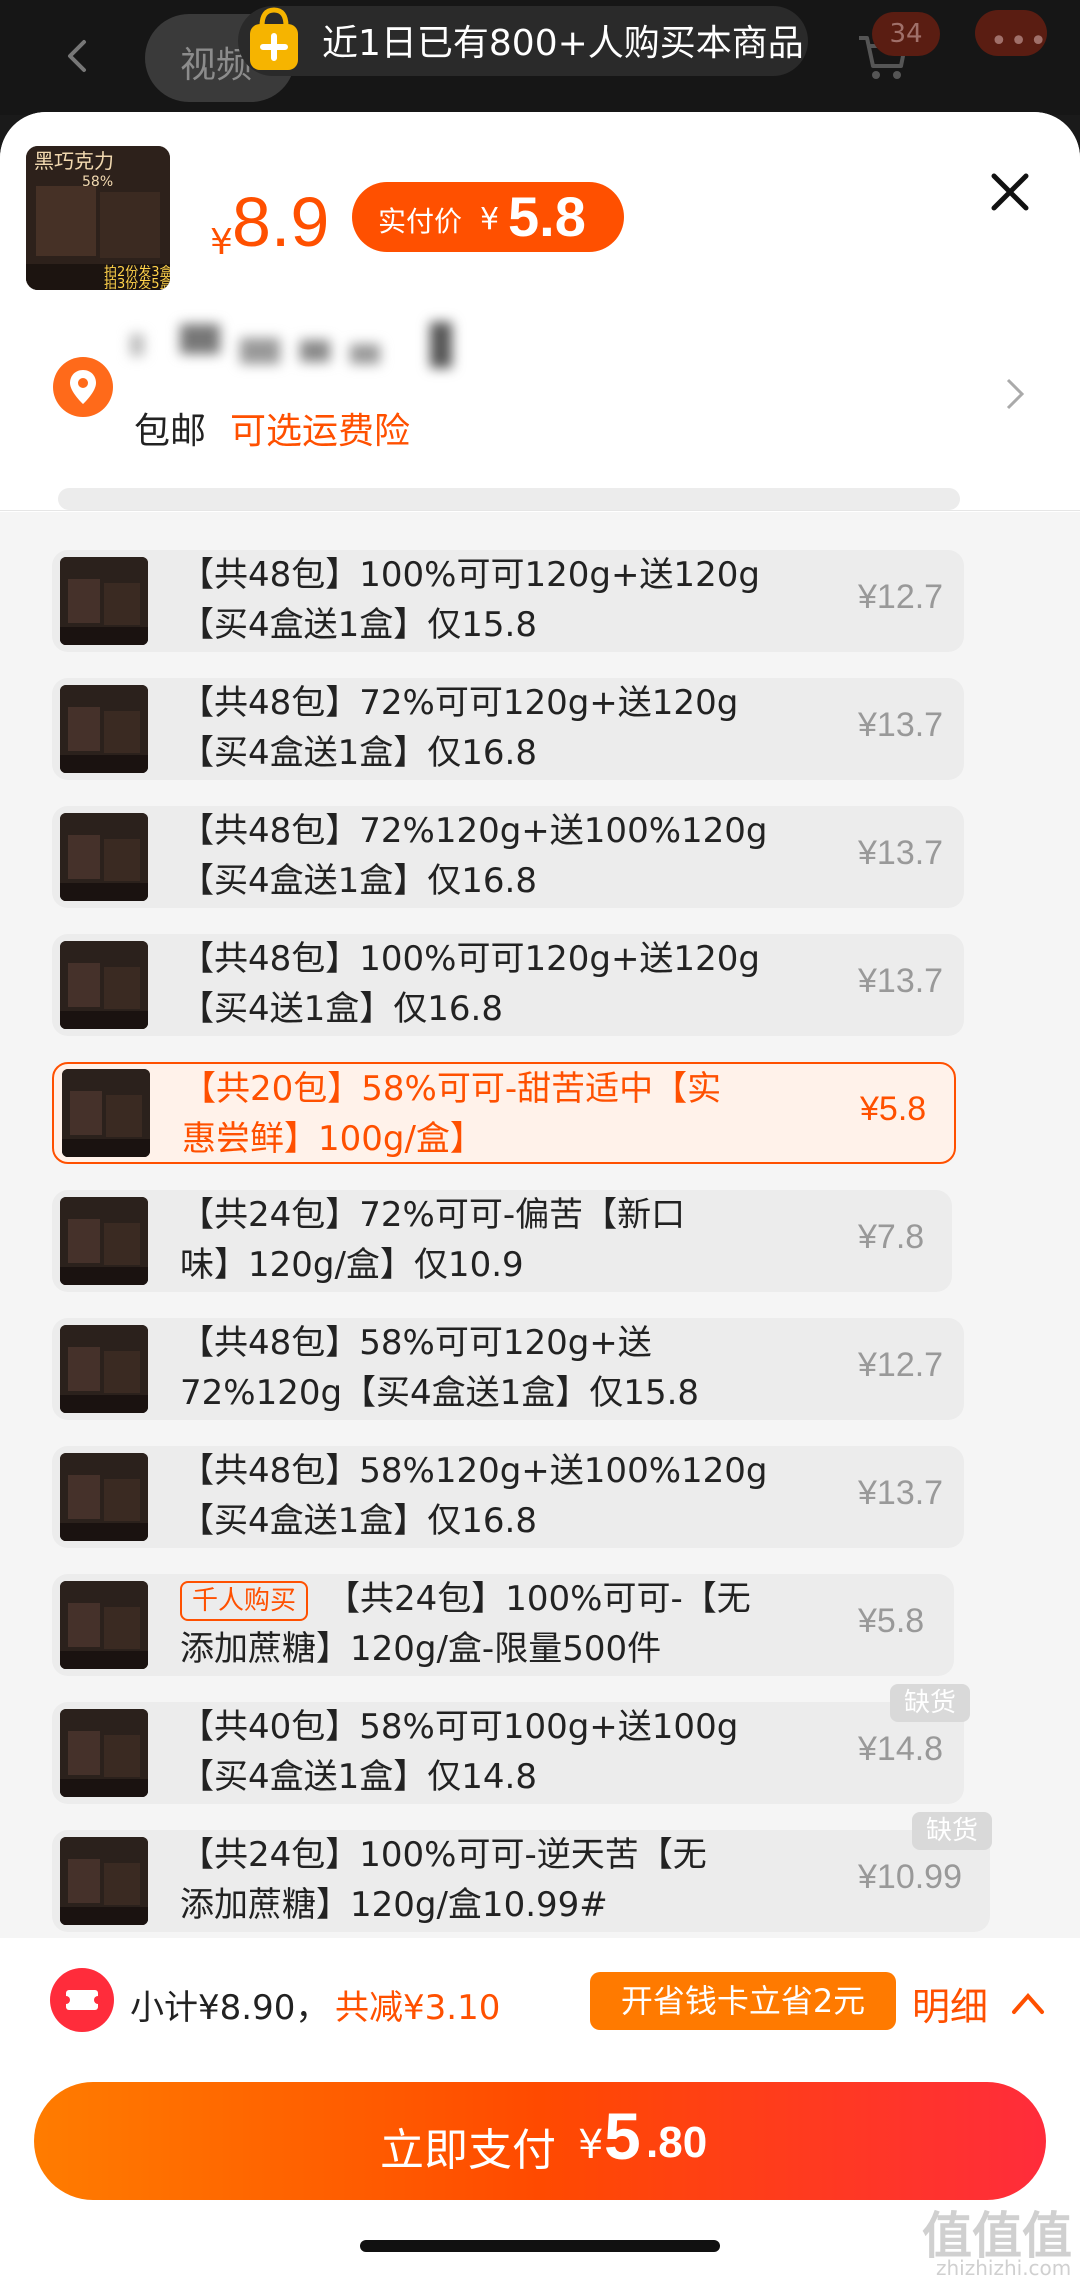 This screenshot has height=2287, width=1080. I want to click on subtotal-text: 小计¥8.90，, so click(230, 2008).